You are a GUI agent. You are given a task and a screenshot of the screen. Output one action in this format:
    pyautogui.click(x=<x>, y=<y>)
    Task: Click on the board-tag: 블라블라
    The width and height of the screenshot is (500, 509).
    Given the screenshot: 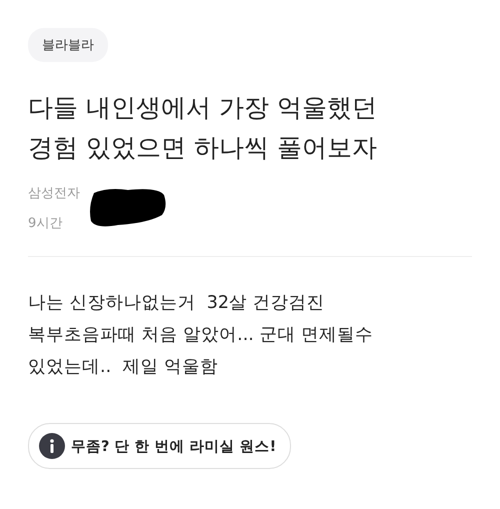 What is the action you would take?
    pyautogui.click(x=68, y=45)
    